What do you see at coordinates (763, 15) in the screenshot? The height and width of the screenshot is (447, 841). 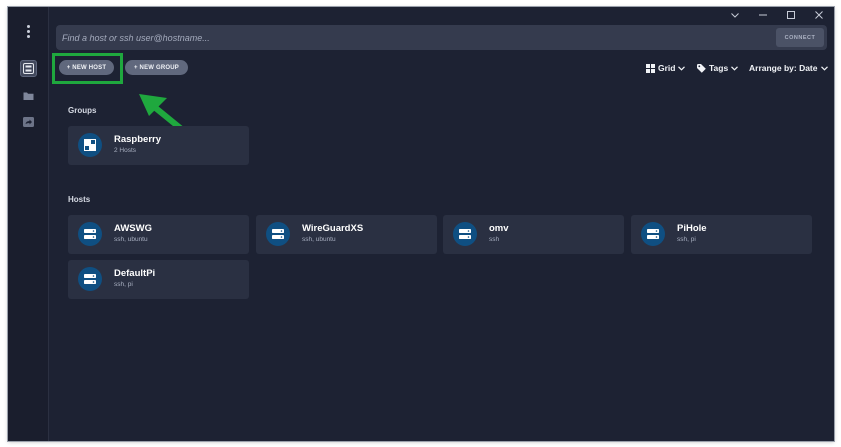 I see `minimize-icon` at bounding box center [763, 15].